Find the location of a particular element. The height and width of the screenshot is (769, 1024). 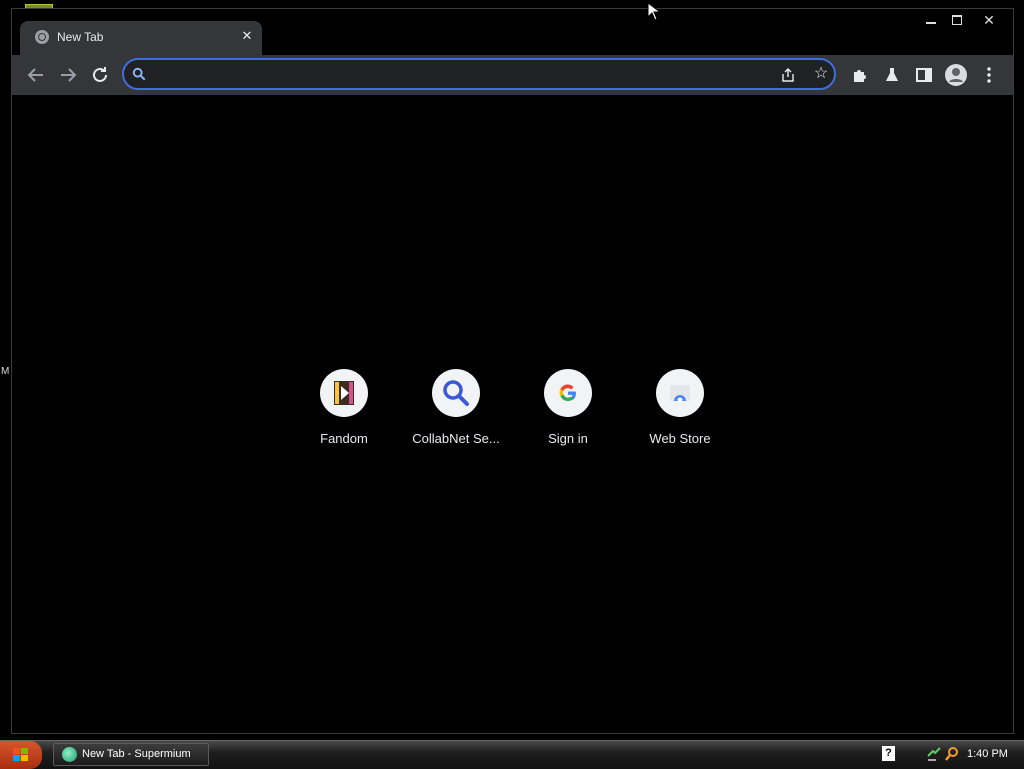

shortcut-web-store: Web Store is located at coordinates (680, 414).